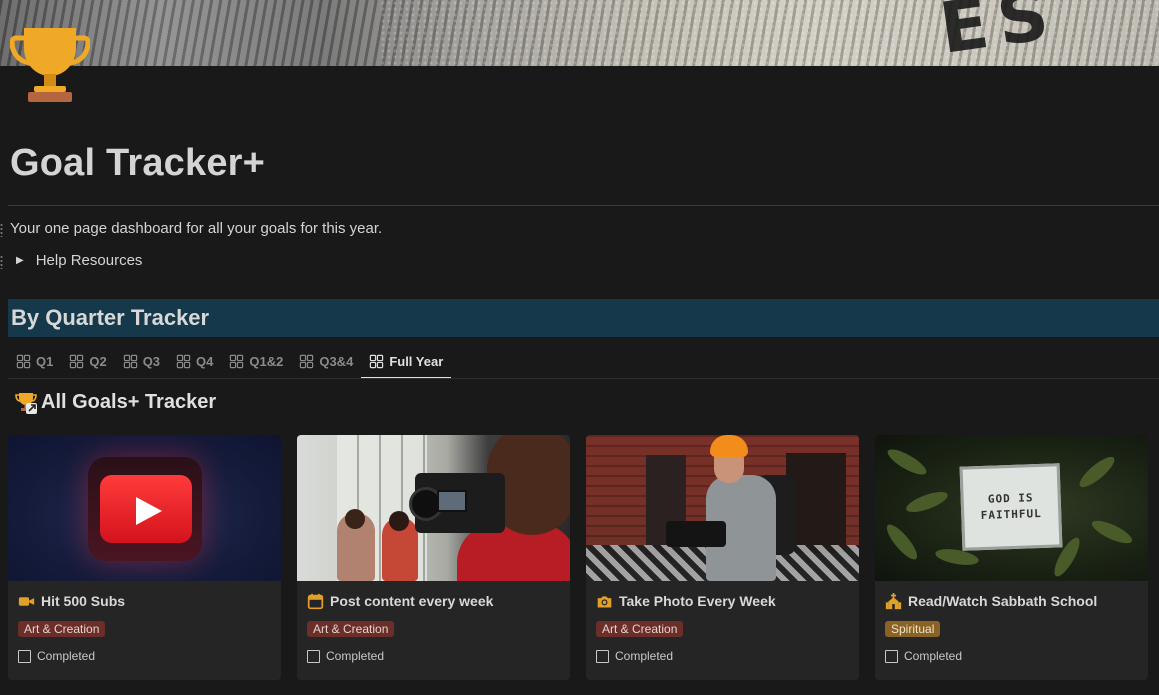 The height and width of the screenshot is (695, 1159). I want to click on card-title: Post content every week, so click(433, 601).